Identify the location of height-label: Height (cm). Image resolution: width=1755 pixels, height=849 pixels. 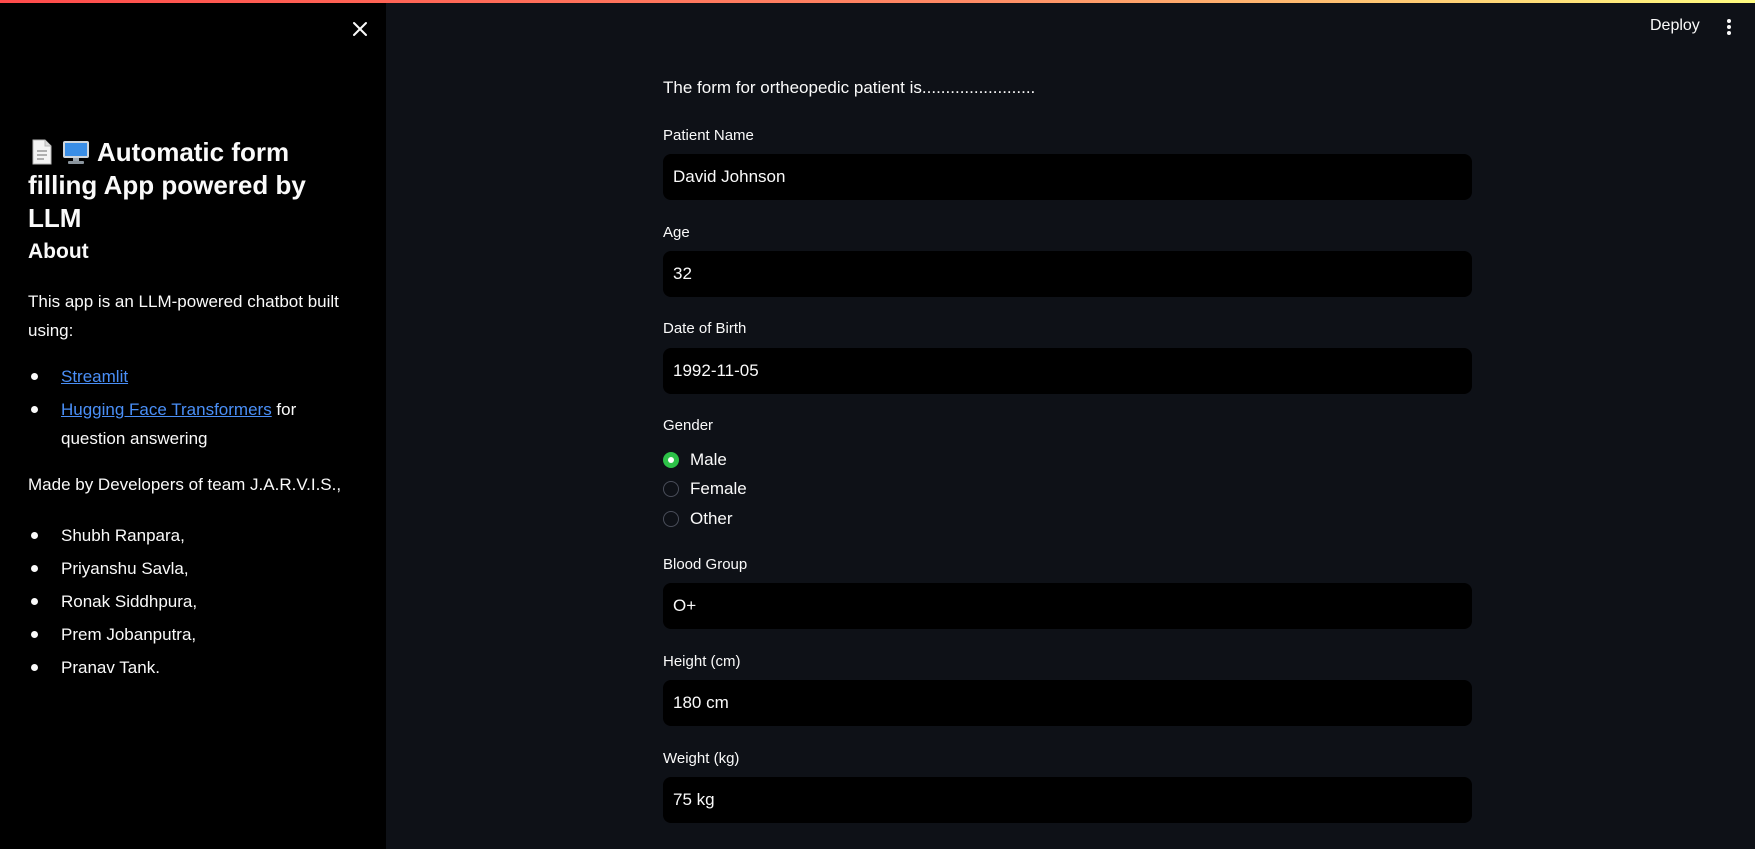
(702, 661).